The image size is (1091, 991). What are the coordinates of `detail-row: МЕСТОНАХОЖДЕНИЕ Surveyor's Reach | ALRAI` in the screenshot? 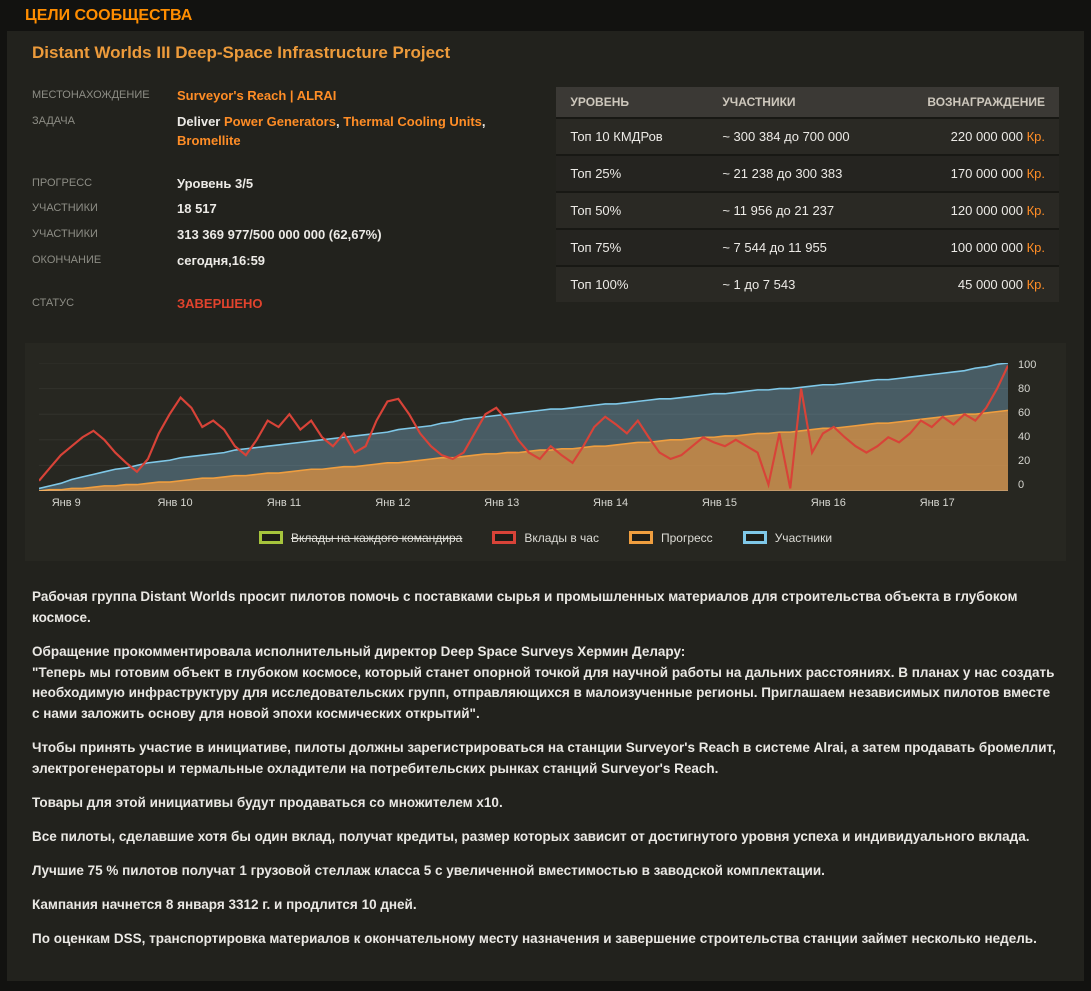 It's located at (294, 96).